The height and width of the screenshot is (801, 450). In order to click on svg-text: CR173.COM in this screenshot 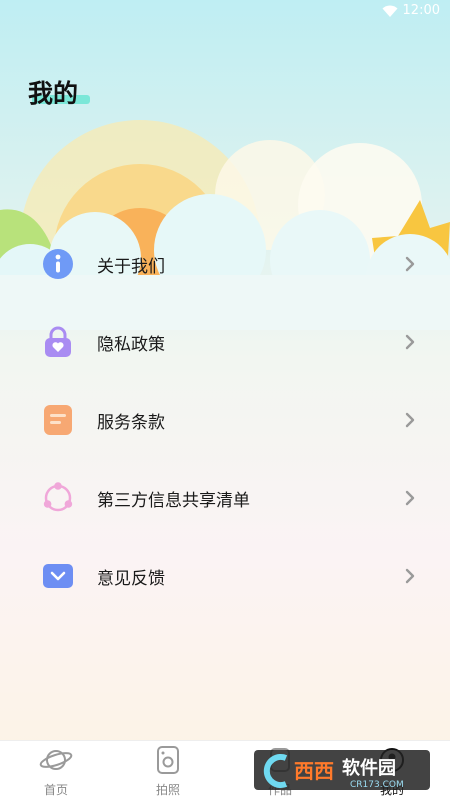, I will do `click(377, 785)`.